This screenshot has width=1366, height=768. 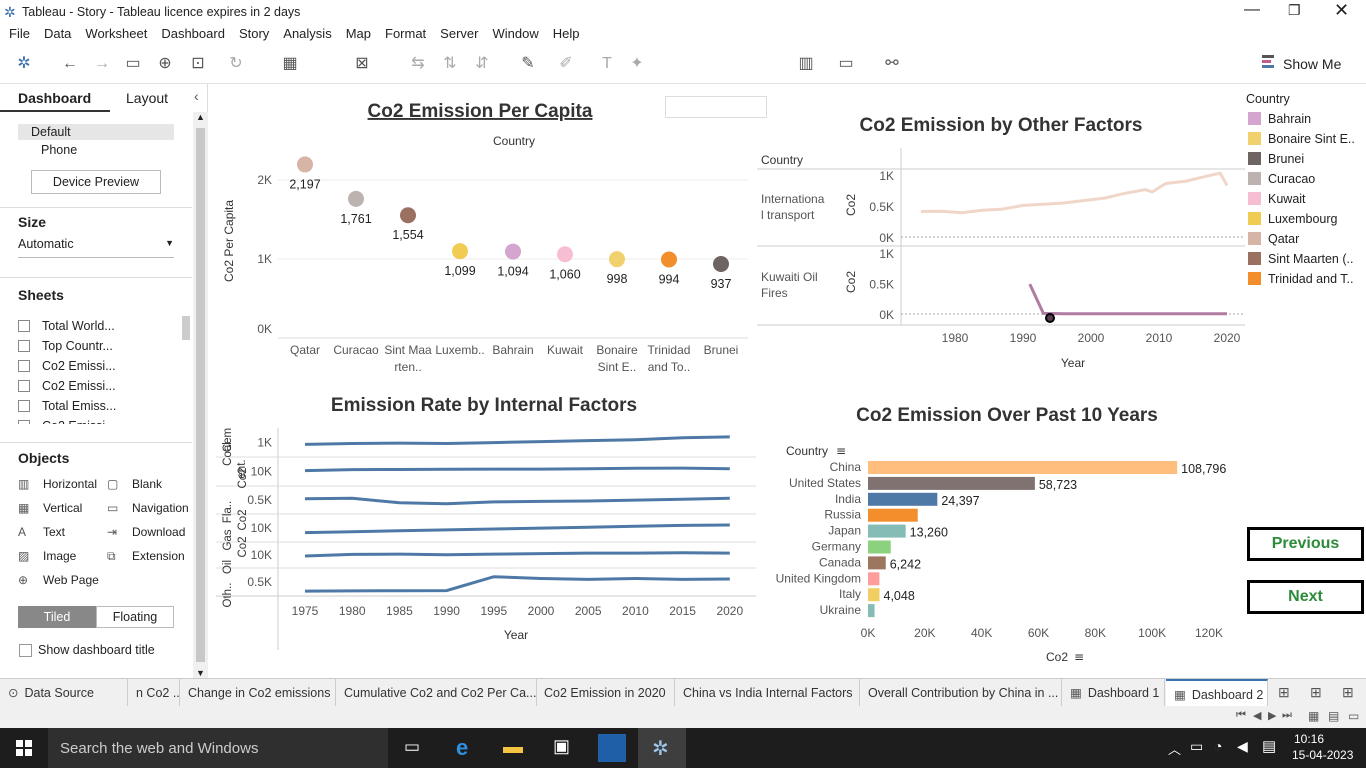 I want to click on sheet-tab: Change in Co2 emissions, so click(x=258, y=693).